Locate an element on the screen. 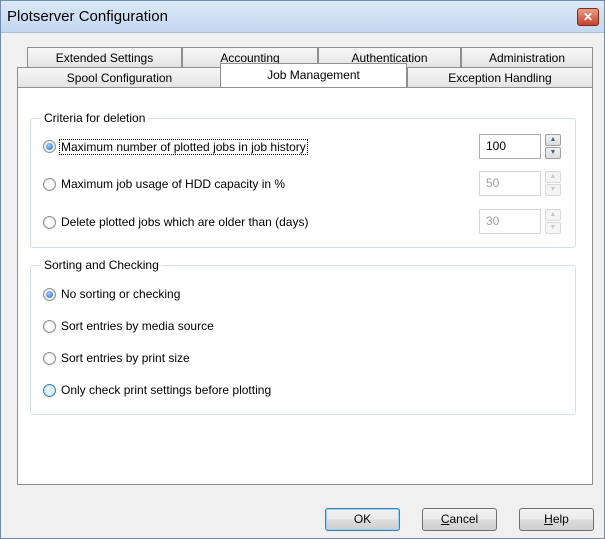 The height and width of the screenshot is (539, 605). close-icon: ✕ is located at coordinates (588, 17).